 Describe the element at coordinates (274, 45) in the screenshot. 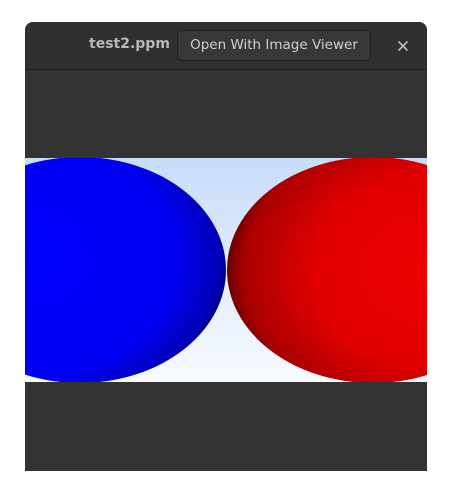

I see `open-with-image-viewer-button: Open With Image Viewer` at that location.